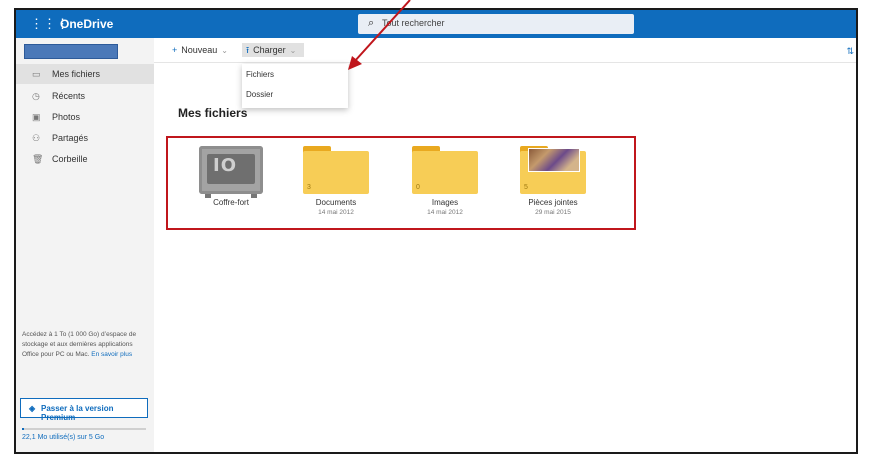 The width and height of the screenshot is (872, 456). What do you see at coordinates (84, 429) in the screenshot?
I see `storage-bar` at bounding box center [84, 429].